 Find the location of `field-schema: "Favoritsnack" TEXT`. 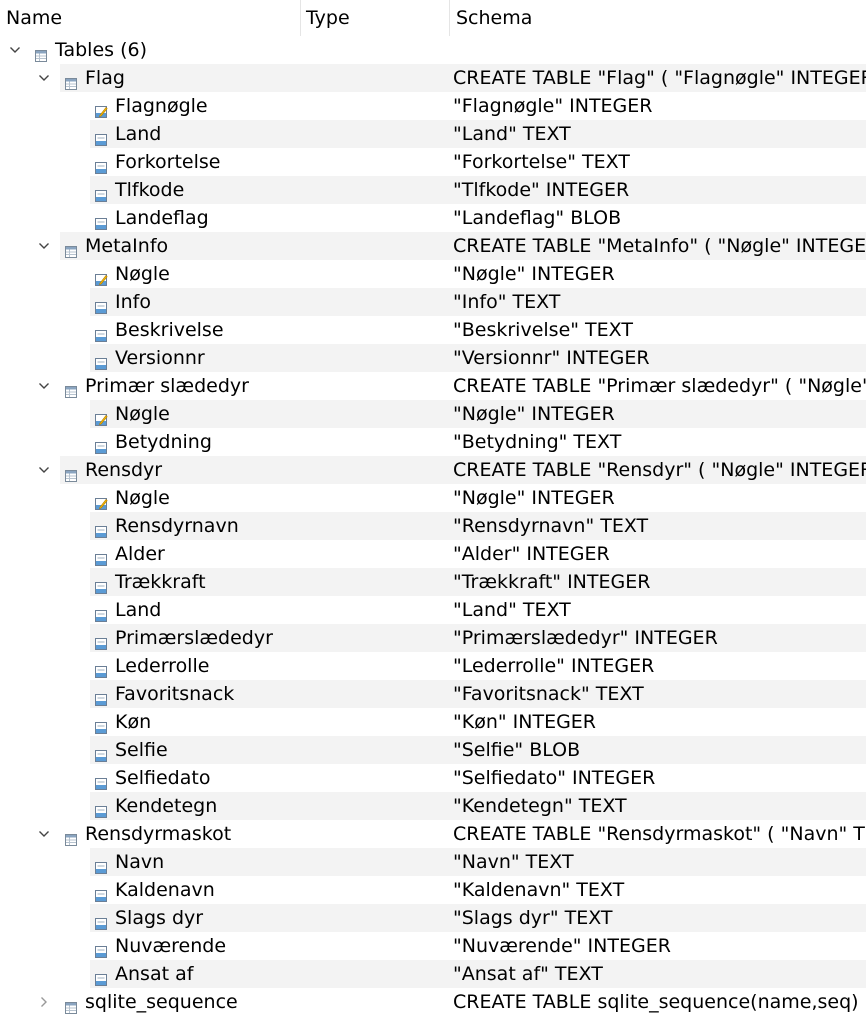

field-schema: "Favoritsnack" TEXT is located at coordinates (548, 694).